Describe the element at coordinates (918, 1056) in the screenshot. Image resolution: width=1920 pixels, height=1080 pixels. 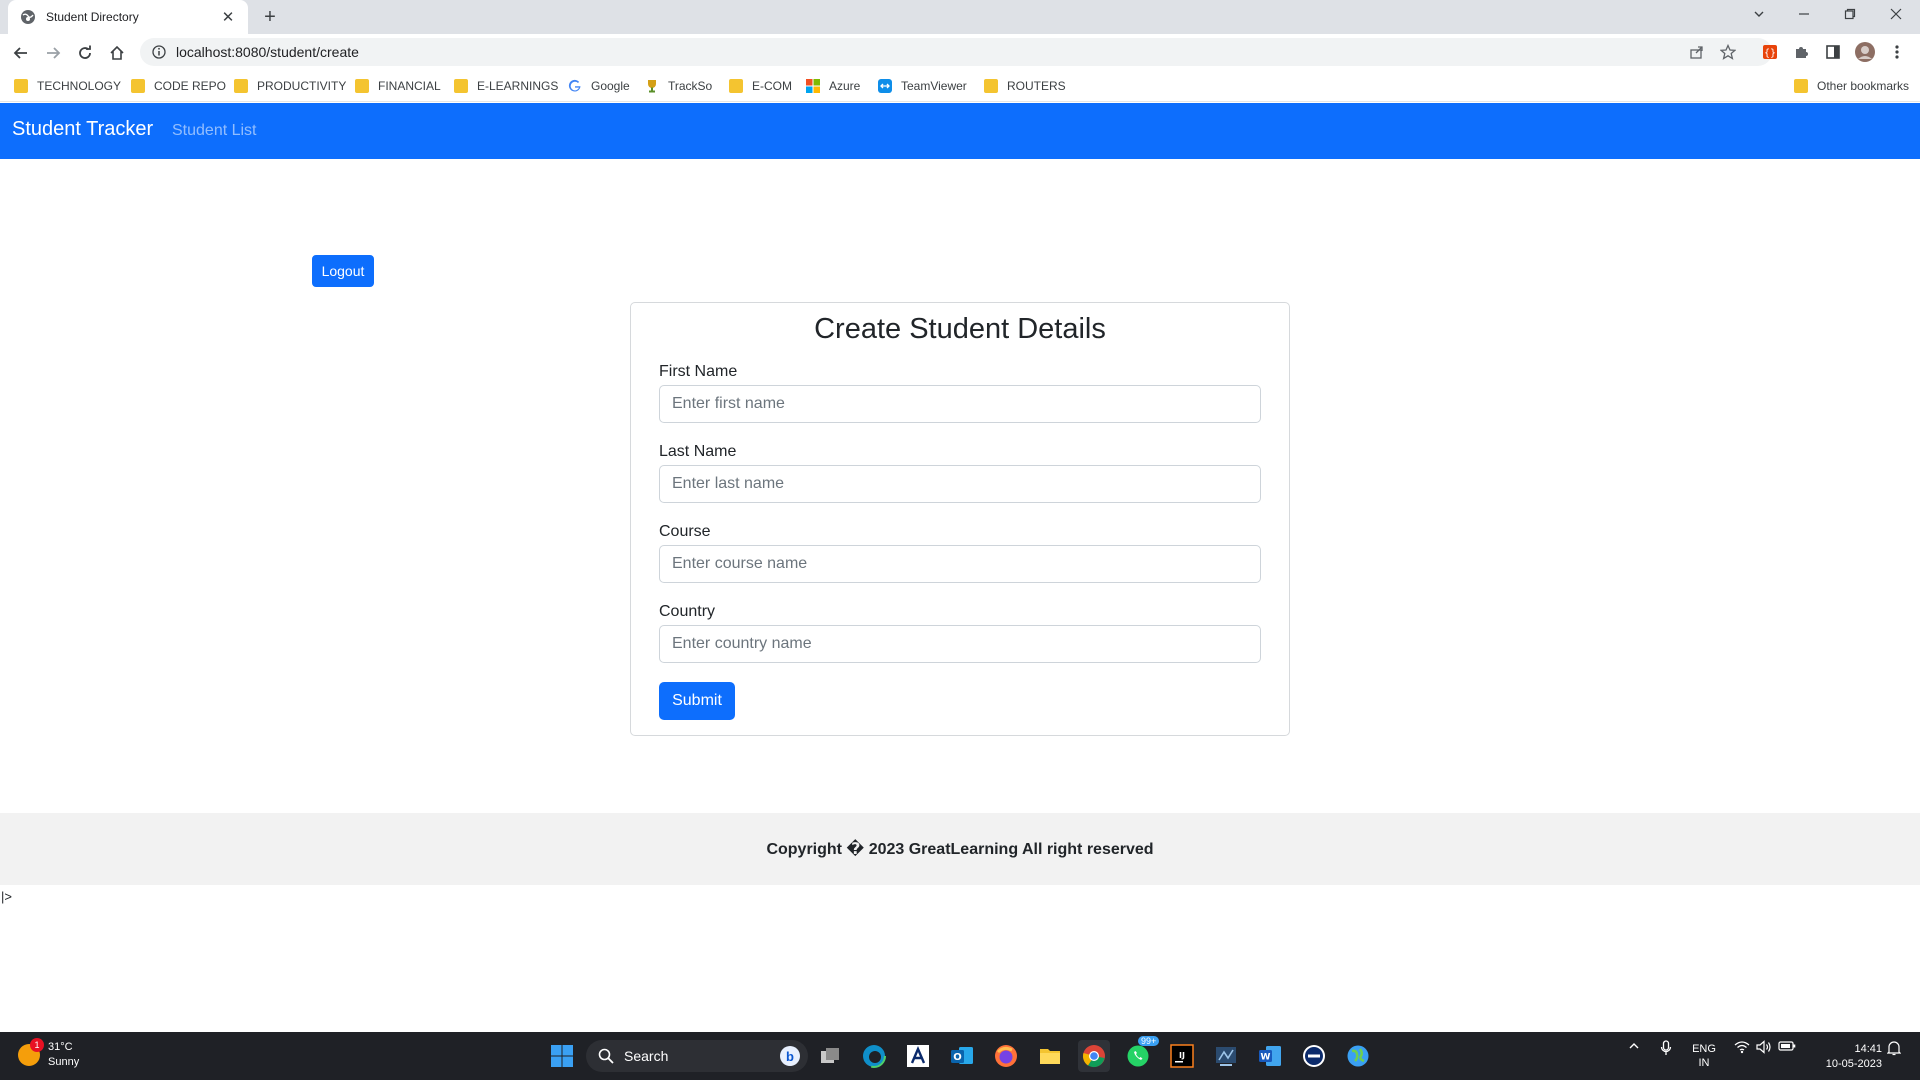
I see `azure-data-studio-icon` at that location.